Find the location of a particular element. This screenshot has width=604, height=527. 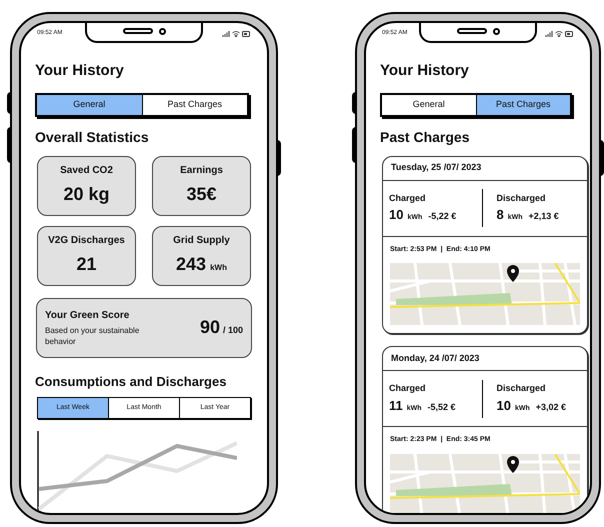

section-title: Overall Statistics is located at coordinates (92, 137).